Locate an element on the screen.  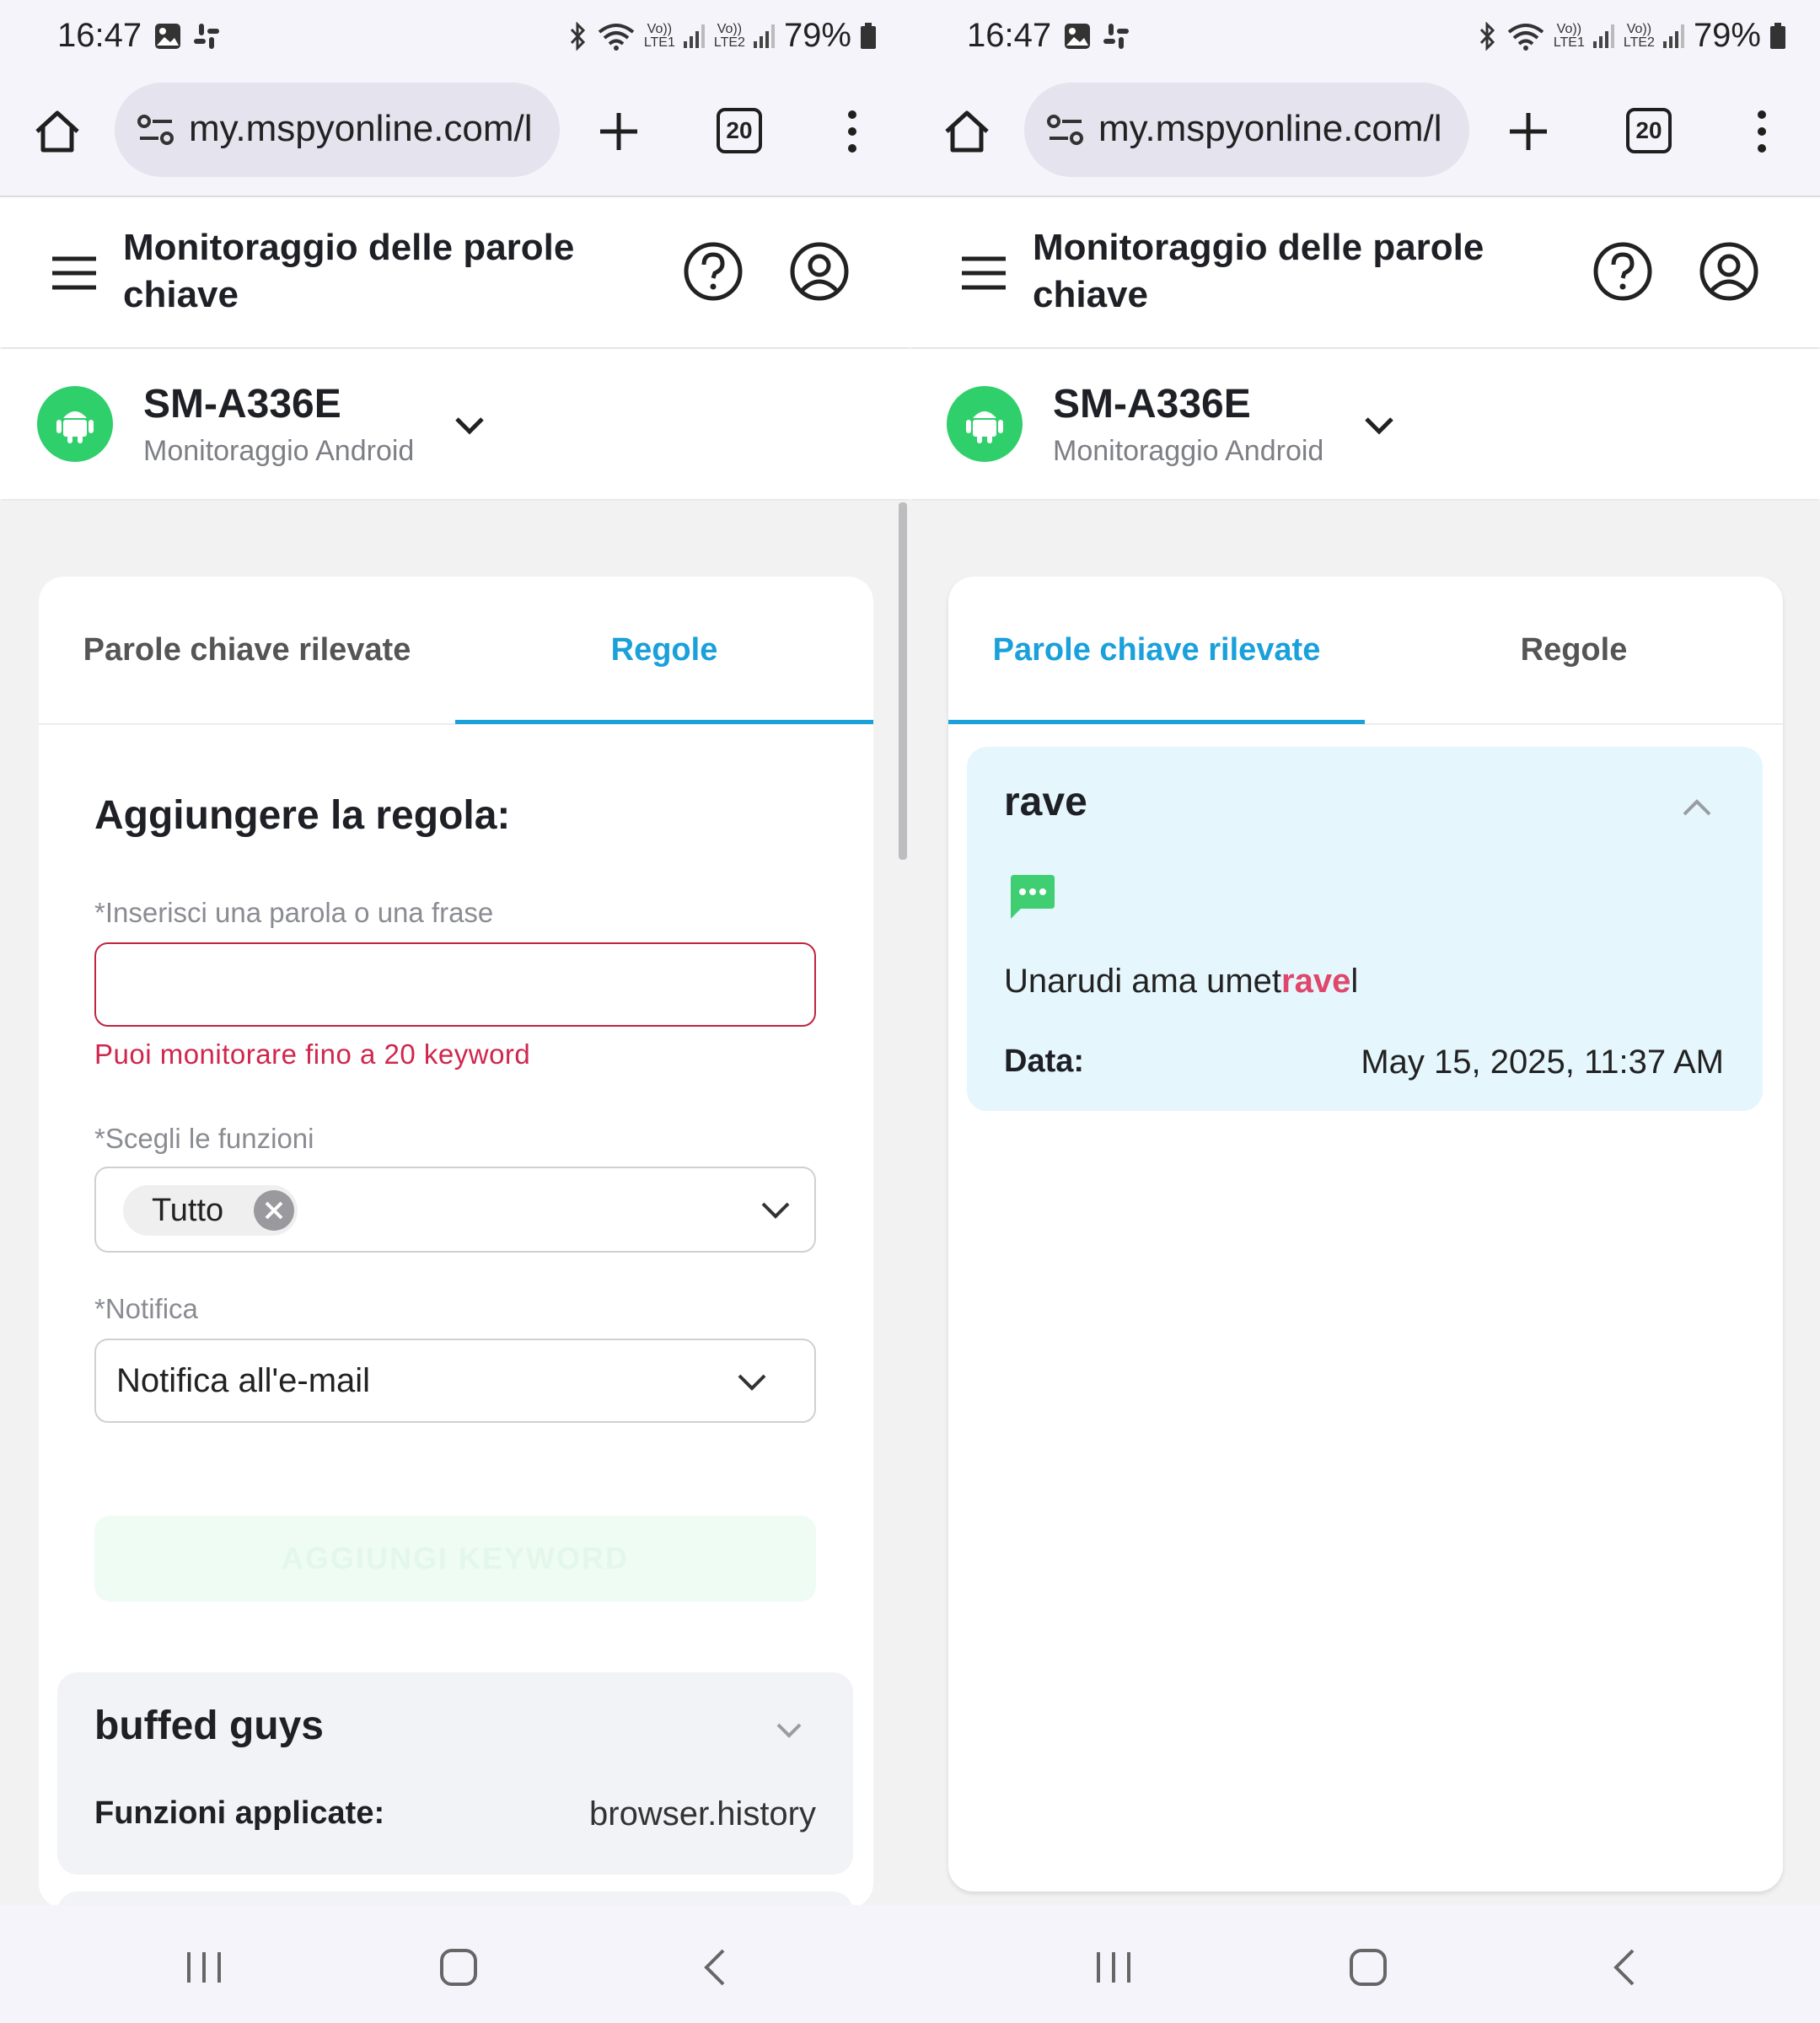
android-icon is located at coordinates (984, 427).